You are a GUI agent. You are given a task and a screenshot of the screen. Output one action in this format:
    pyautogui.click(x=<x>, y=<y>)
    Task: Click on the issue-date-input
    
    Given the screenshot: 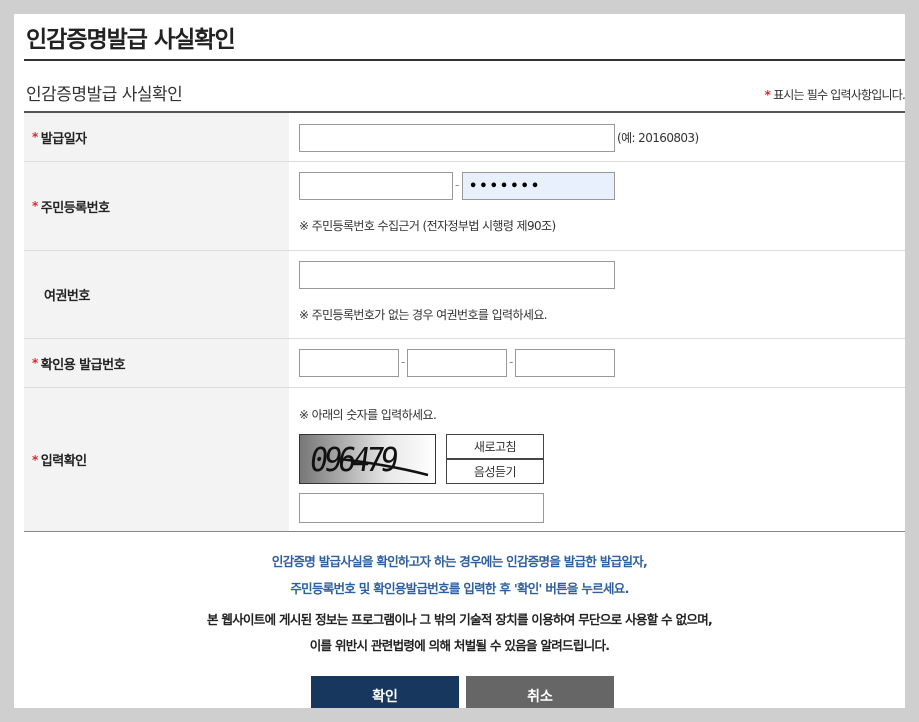 What is the action you would take?
    pyautogui.click(x=457, y=138)
    